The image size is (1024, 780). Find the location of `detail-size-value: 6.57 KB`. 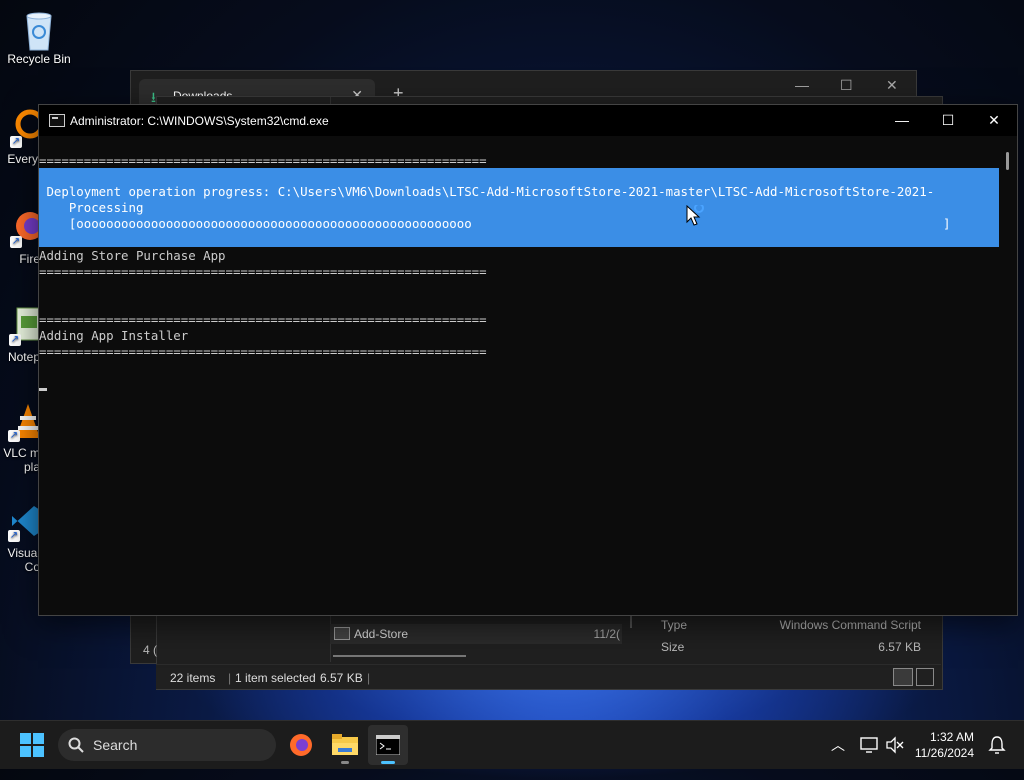

detail-size-value: 6.57 KB is located at coordinates (899, 647).